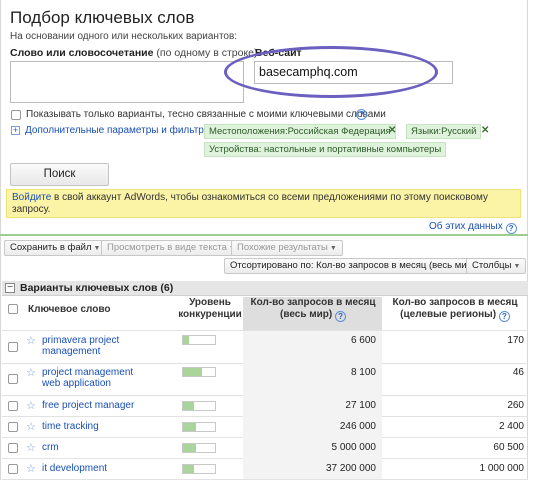 This screenshot has width=540, height=480. What do you see at coordinates (331, 72) in the screenshot?
I see `highlight-oval` at bounding box center [331, 72].